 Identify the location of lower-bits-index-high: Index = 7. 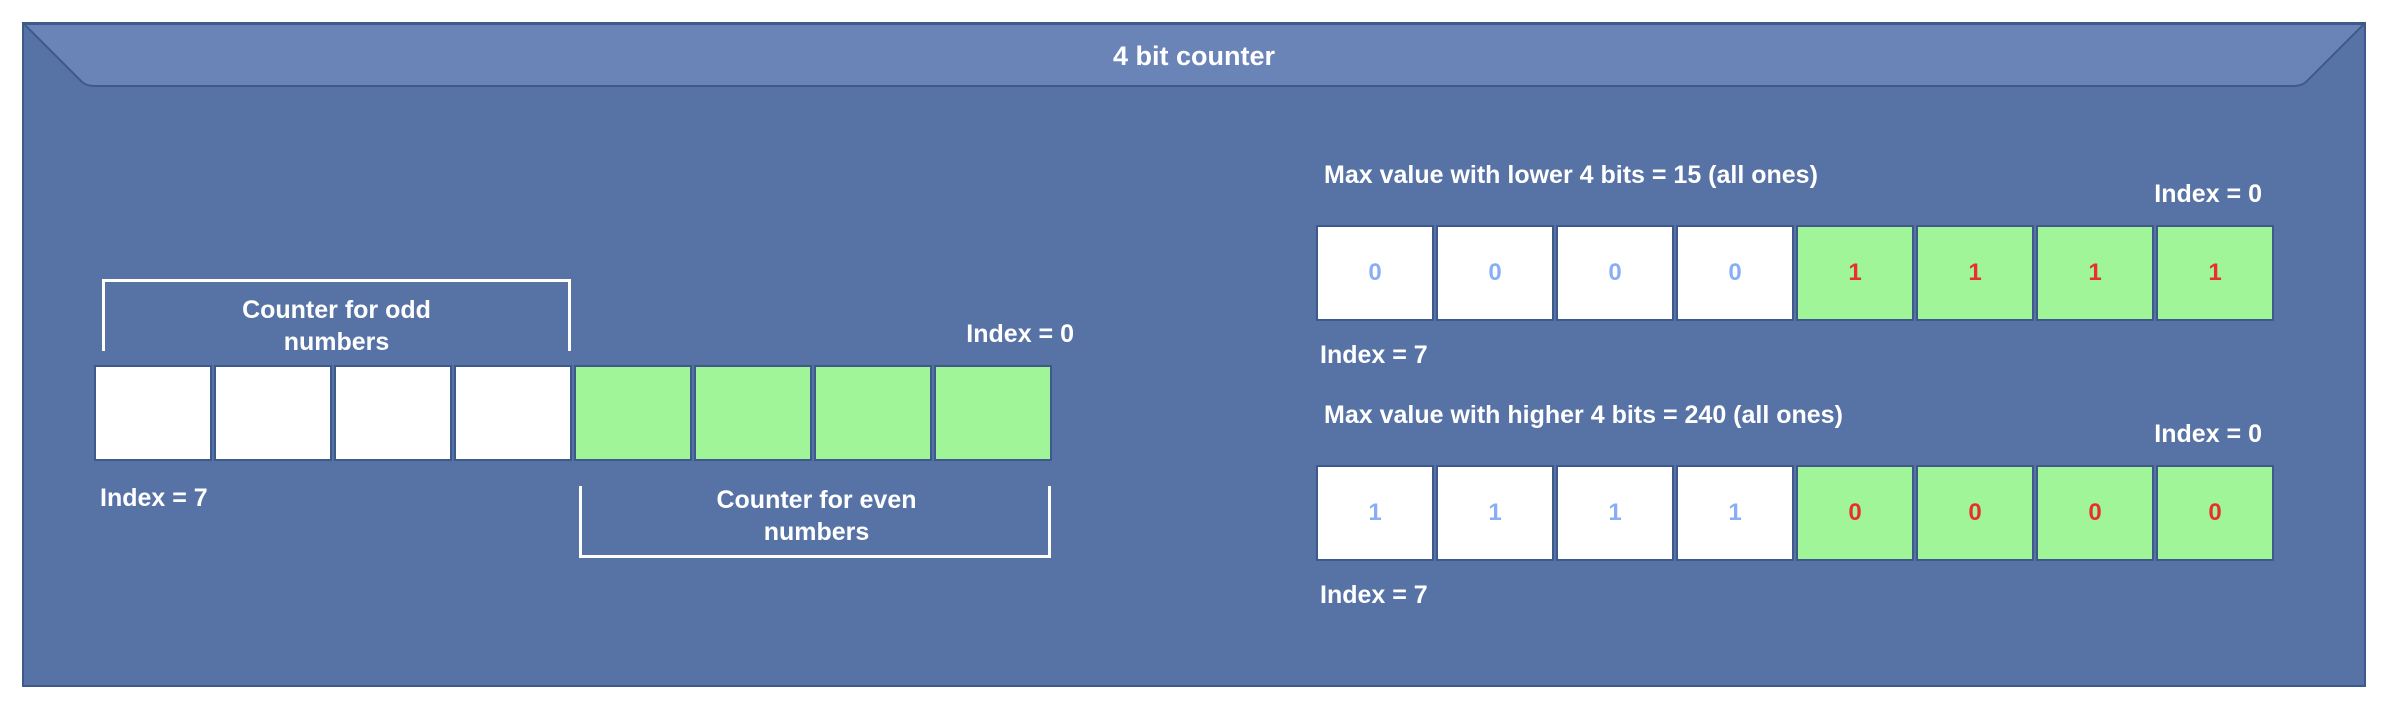
(1374, 355).